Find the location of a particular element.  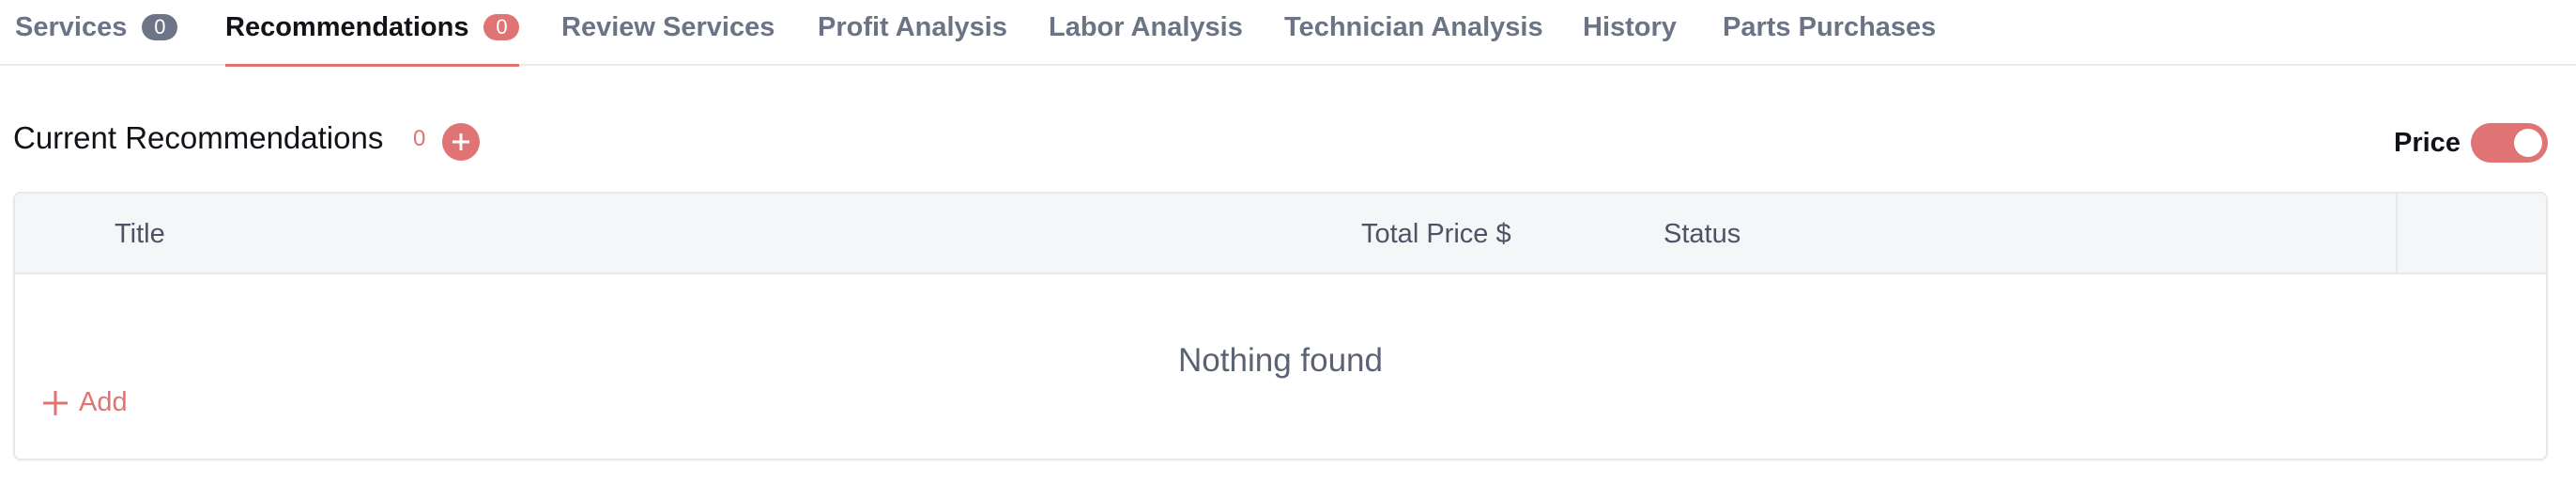

tab-recommendations: Recommendations 0 is located at coordinates (372, 33).